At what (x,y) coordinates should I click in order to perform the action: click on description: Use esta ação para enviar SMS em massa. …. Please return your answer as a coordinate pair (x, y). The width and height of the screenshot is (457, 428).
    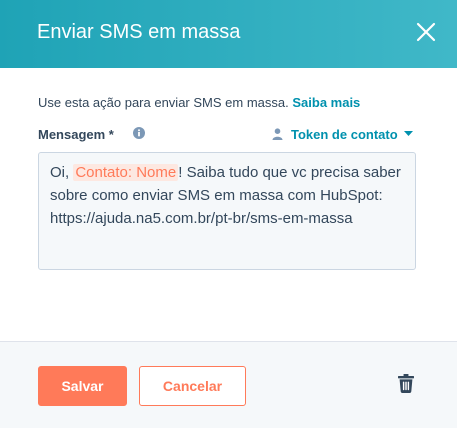
    Looking at the image, I should click on (199, 102).